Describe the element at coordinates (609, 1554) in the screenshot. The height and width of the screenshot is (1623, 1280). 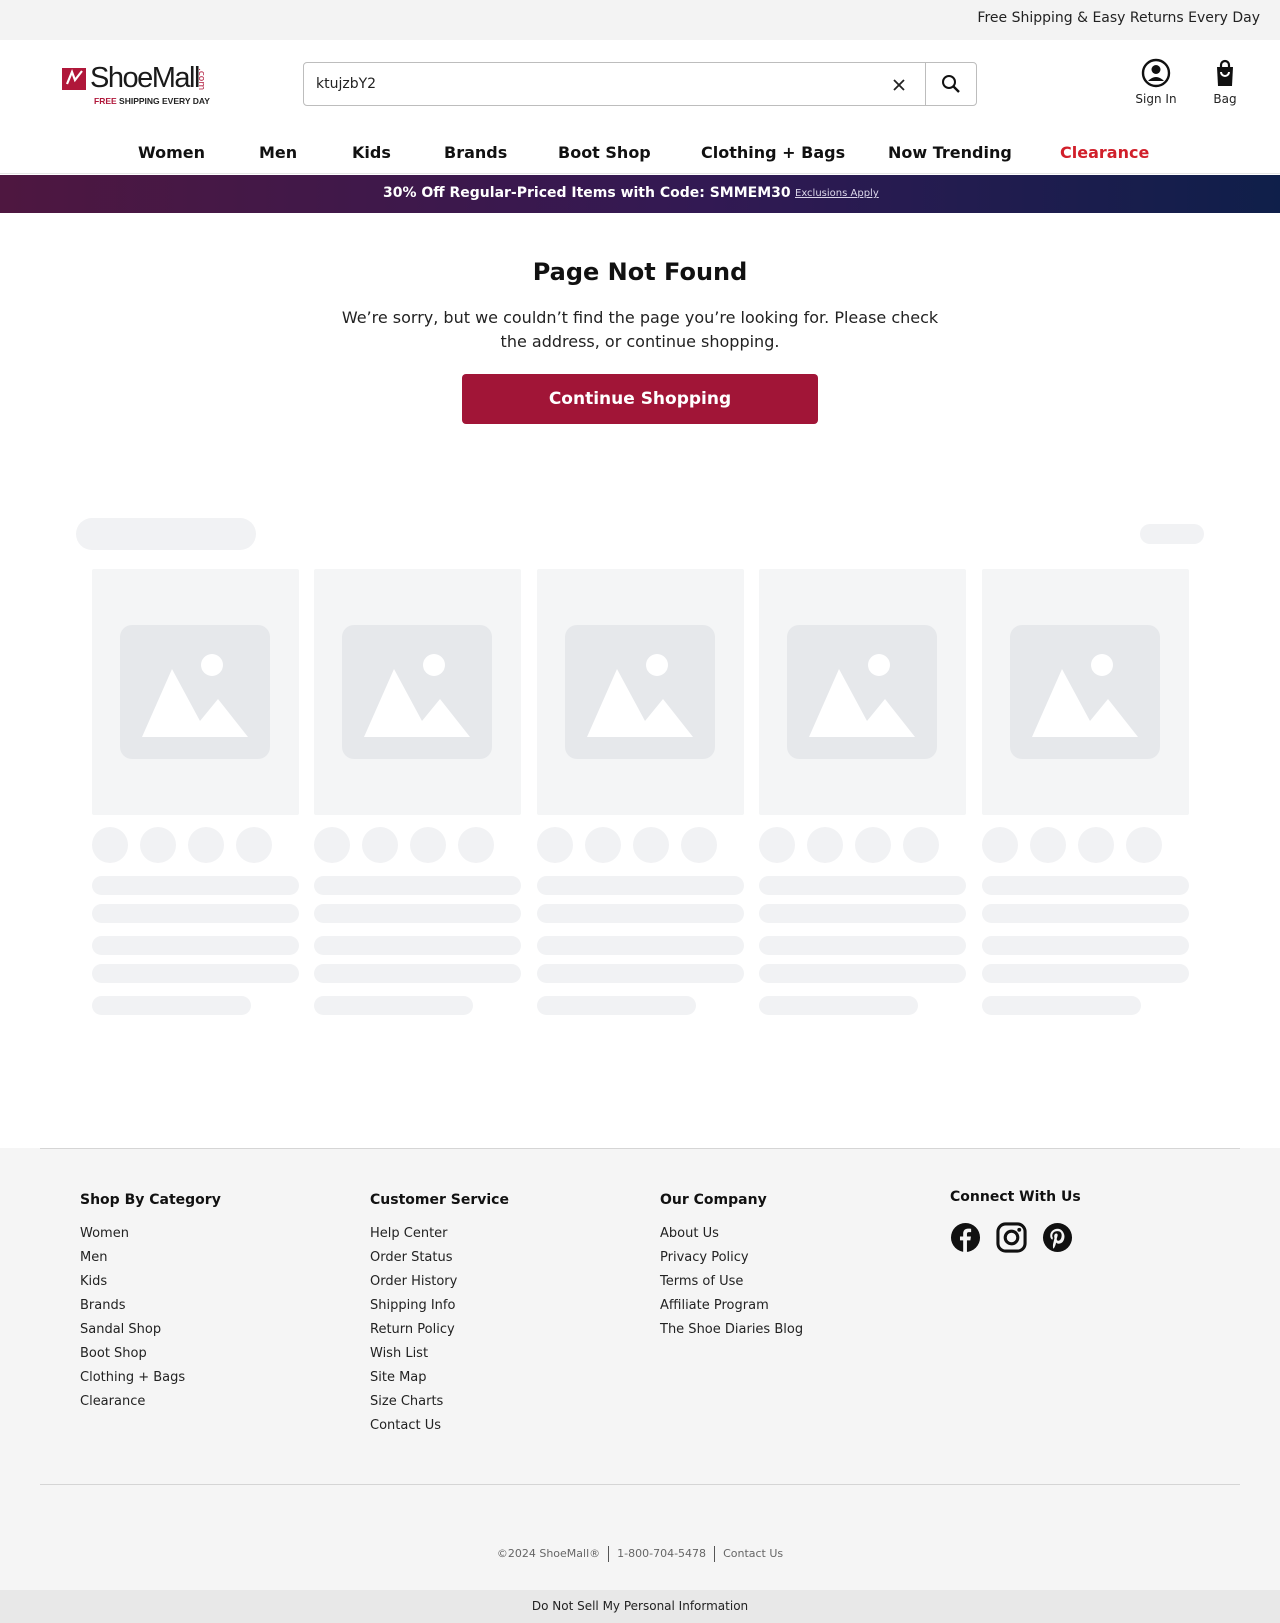
I see `separator` at that location.